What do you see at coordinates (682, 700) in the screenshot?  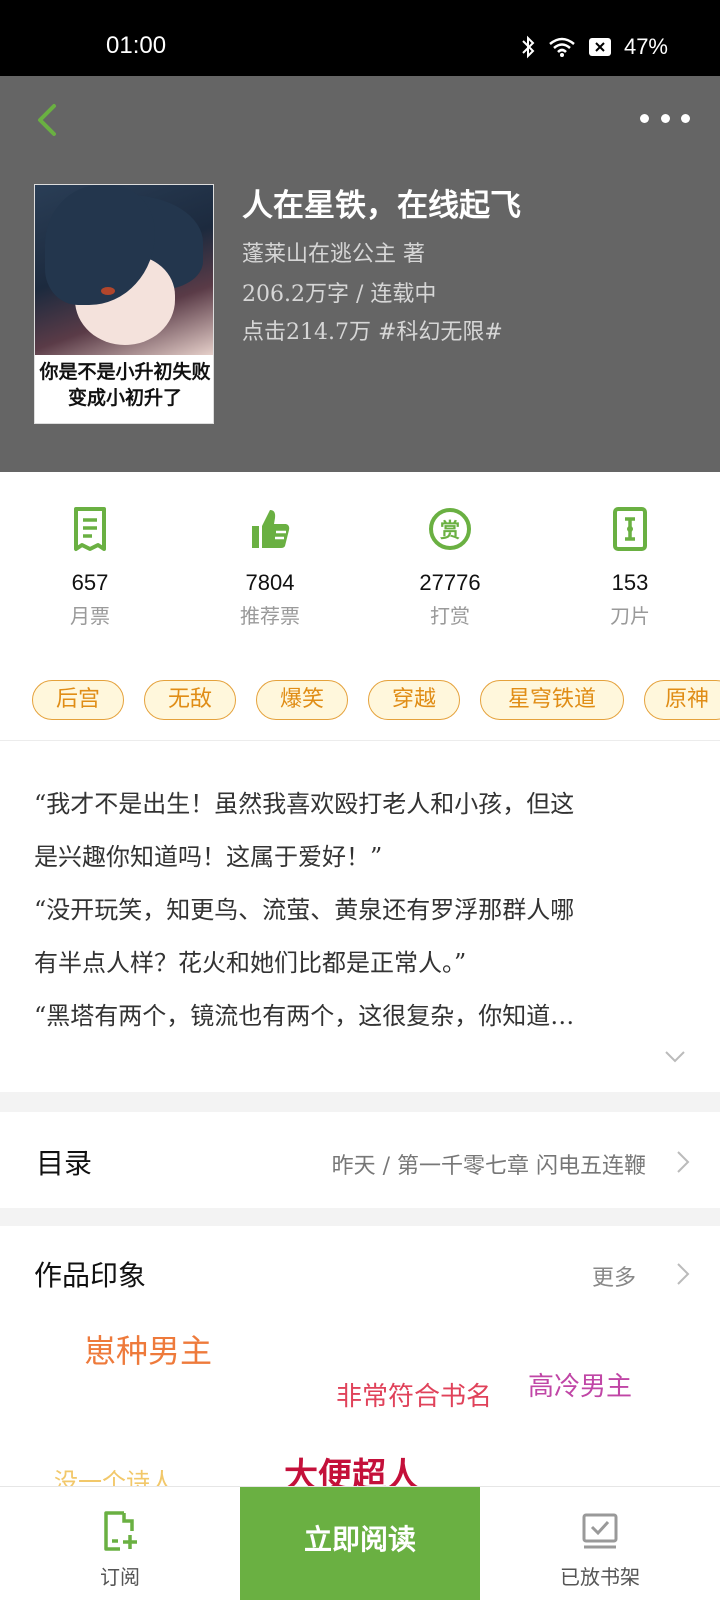 I see `tag-chip: 原神` at bounding box center [682, 700].